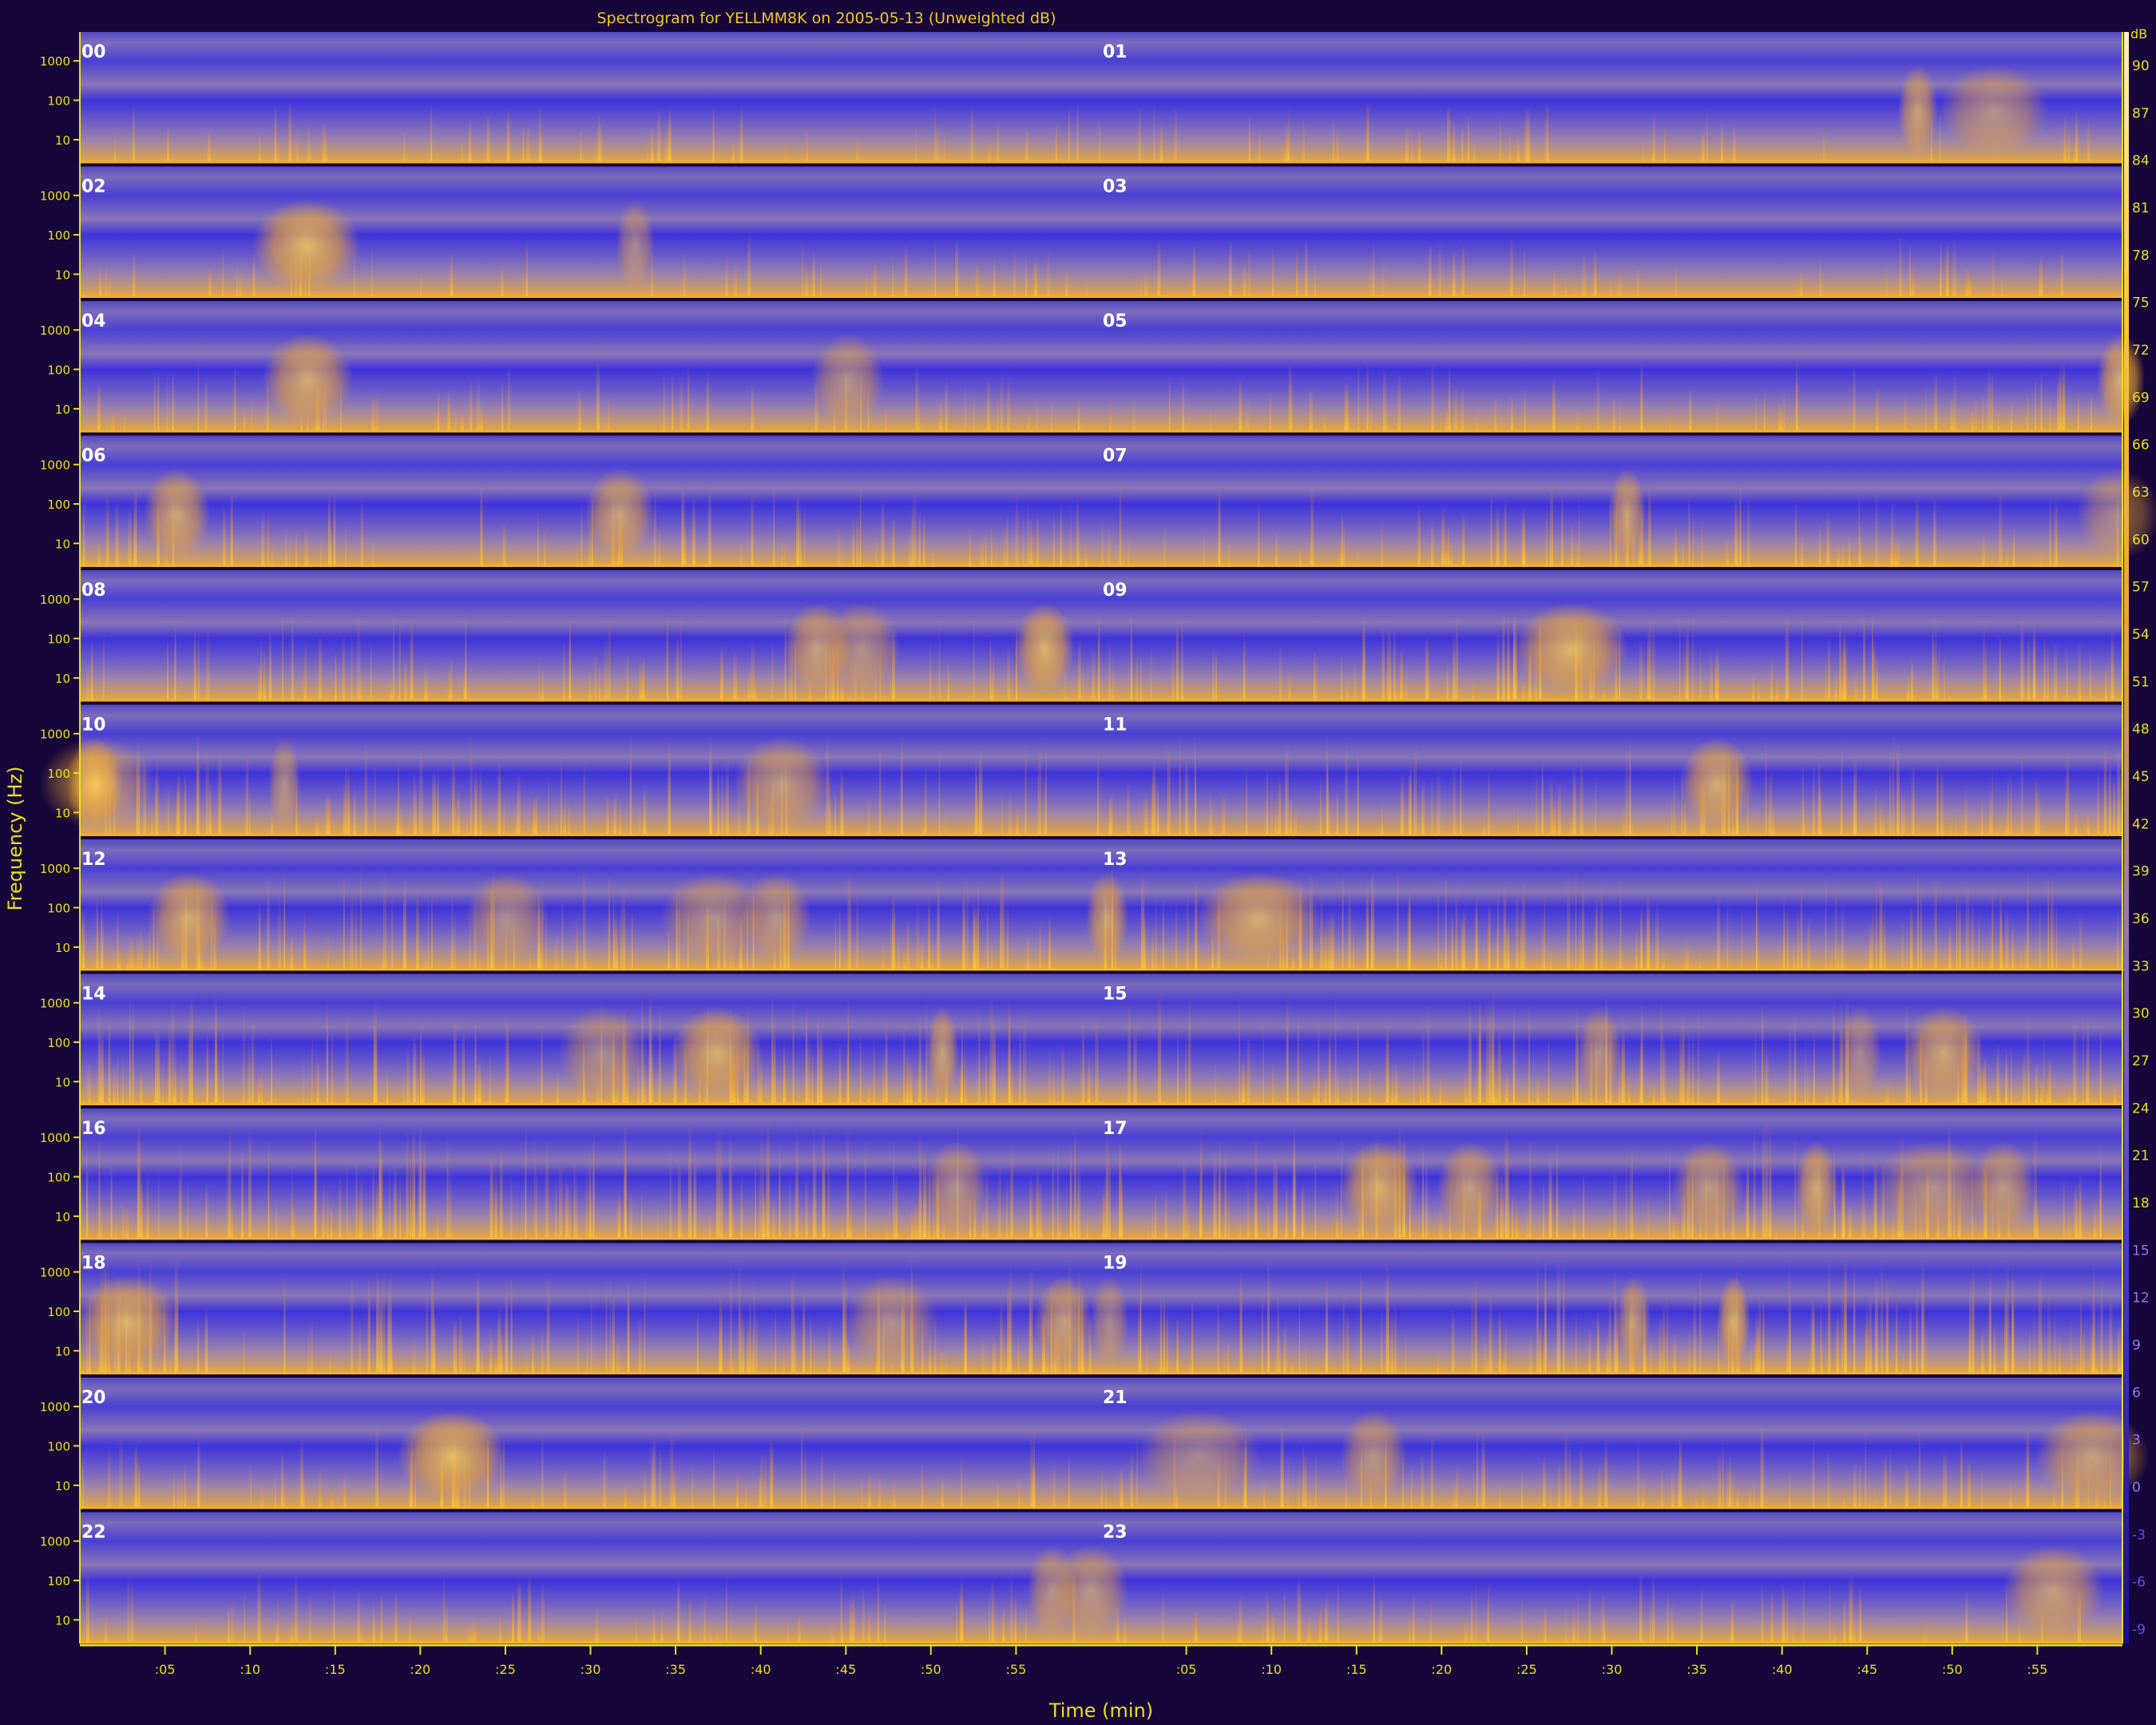  Describe the element at coordinates (2141, 682) in the screenshot. I see `colorbar-tick-label: 51` at that location.